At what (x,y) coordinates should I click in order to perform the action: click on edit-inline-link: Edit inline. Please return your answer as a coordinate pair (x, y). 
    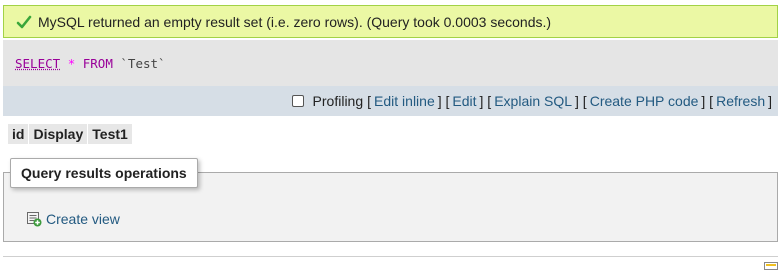
    Looking at the image, I should click on (404, 101).